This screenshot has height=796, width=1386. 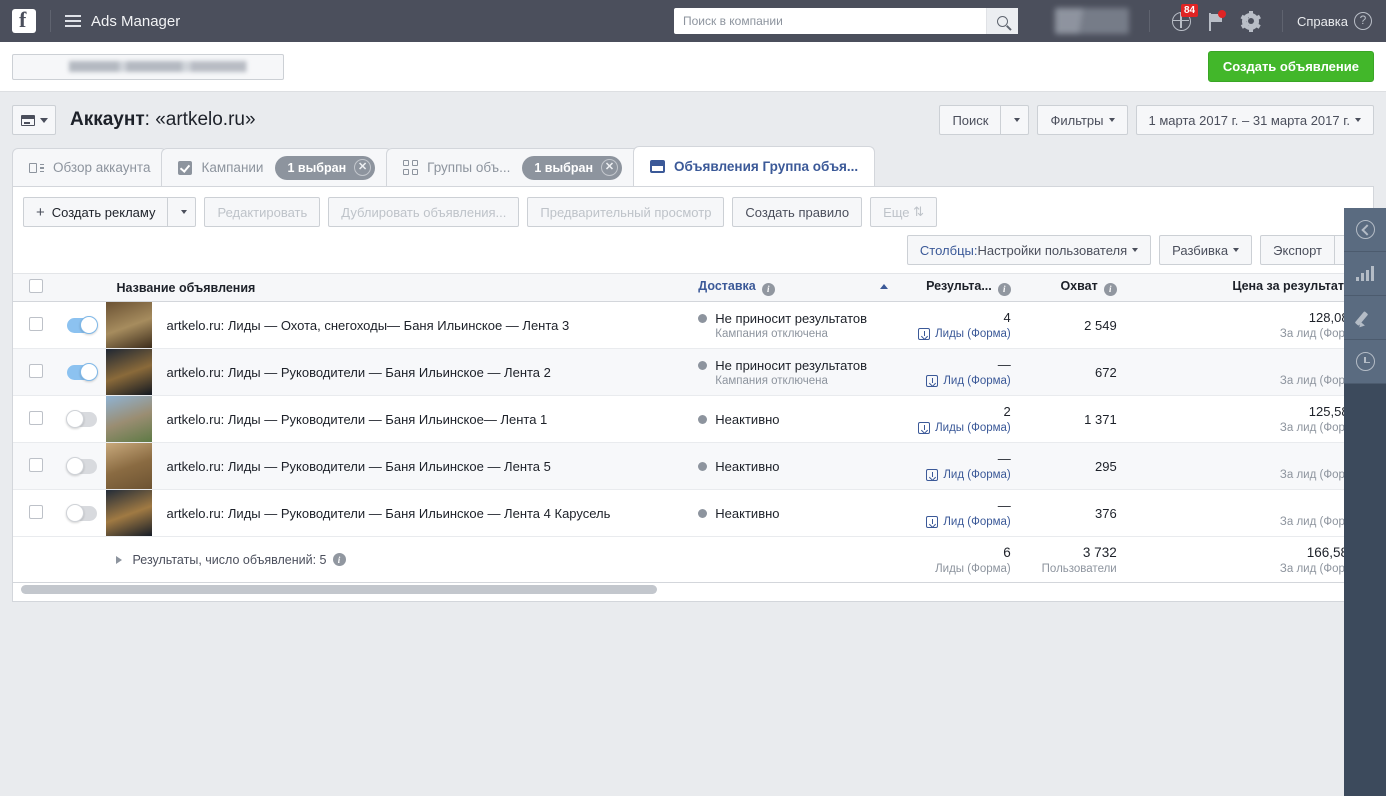 What do you see at coordinates (119, 559) in the screenshot?
I see `expand-triangle-icon` at bounding box center [119, 559].